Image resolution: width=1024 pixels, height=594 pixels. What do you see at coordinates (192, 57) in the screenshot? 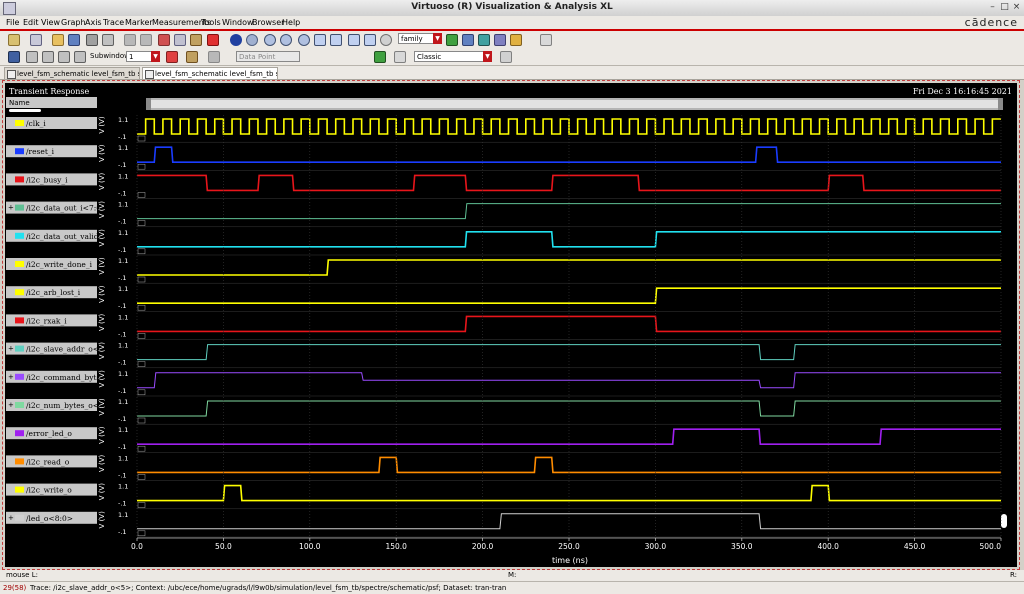
I see `marker-icon` at bounding box center [192, 57].